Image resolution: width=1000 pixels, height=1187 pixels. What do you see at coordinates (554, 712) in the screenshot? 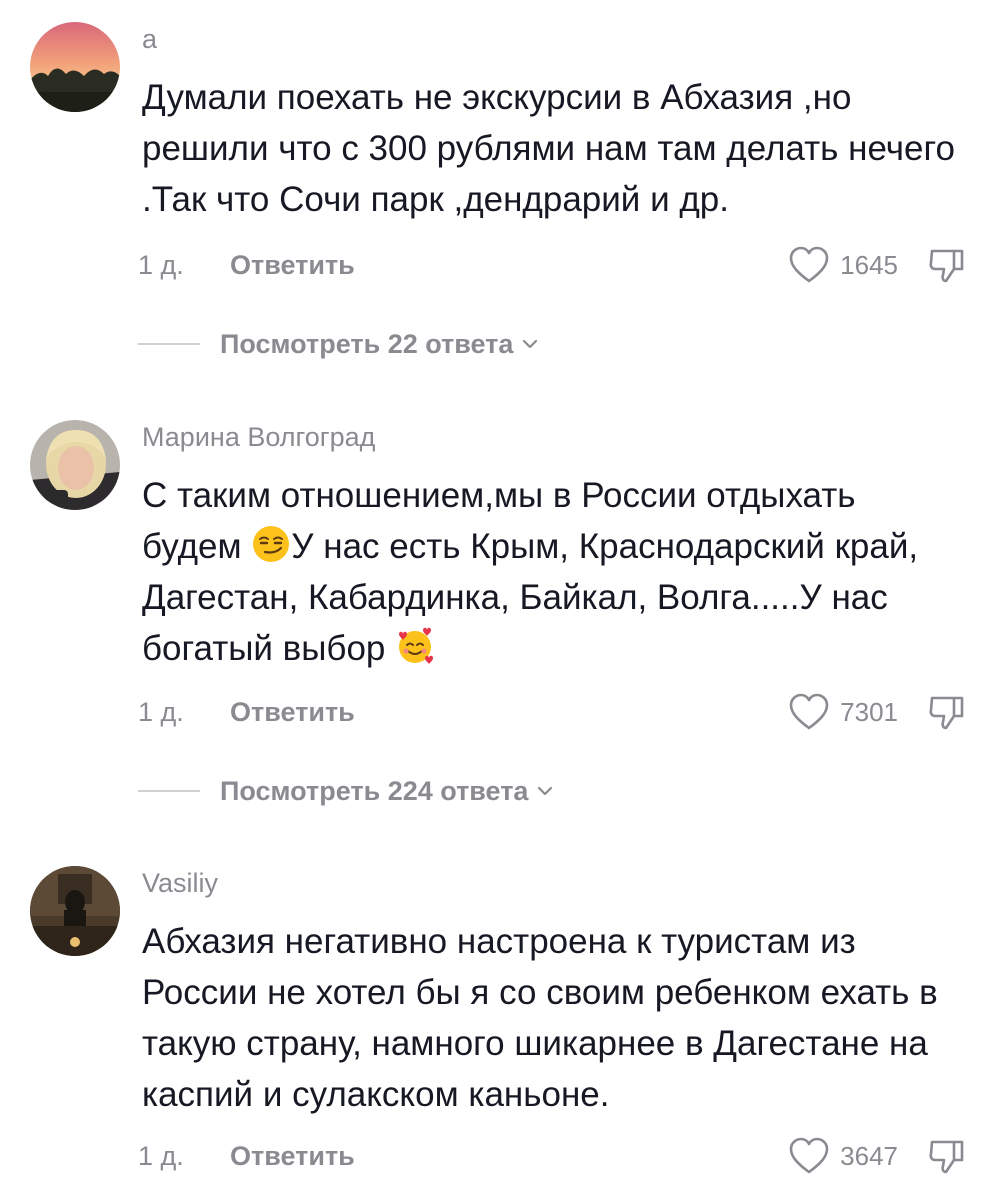
I see `comment-actions: 1 д. Ответить 7301` at bounding box center [554, 712].